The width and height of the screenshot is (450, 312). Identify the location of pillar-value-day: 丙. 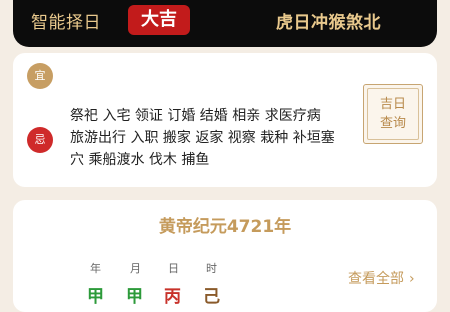
(172, 297).